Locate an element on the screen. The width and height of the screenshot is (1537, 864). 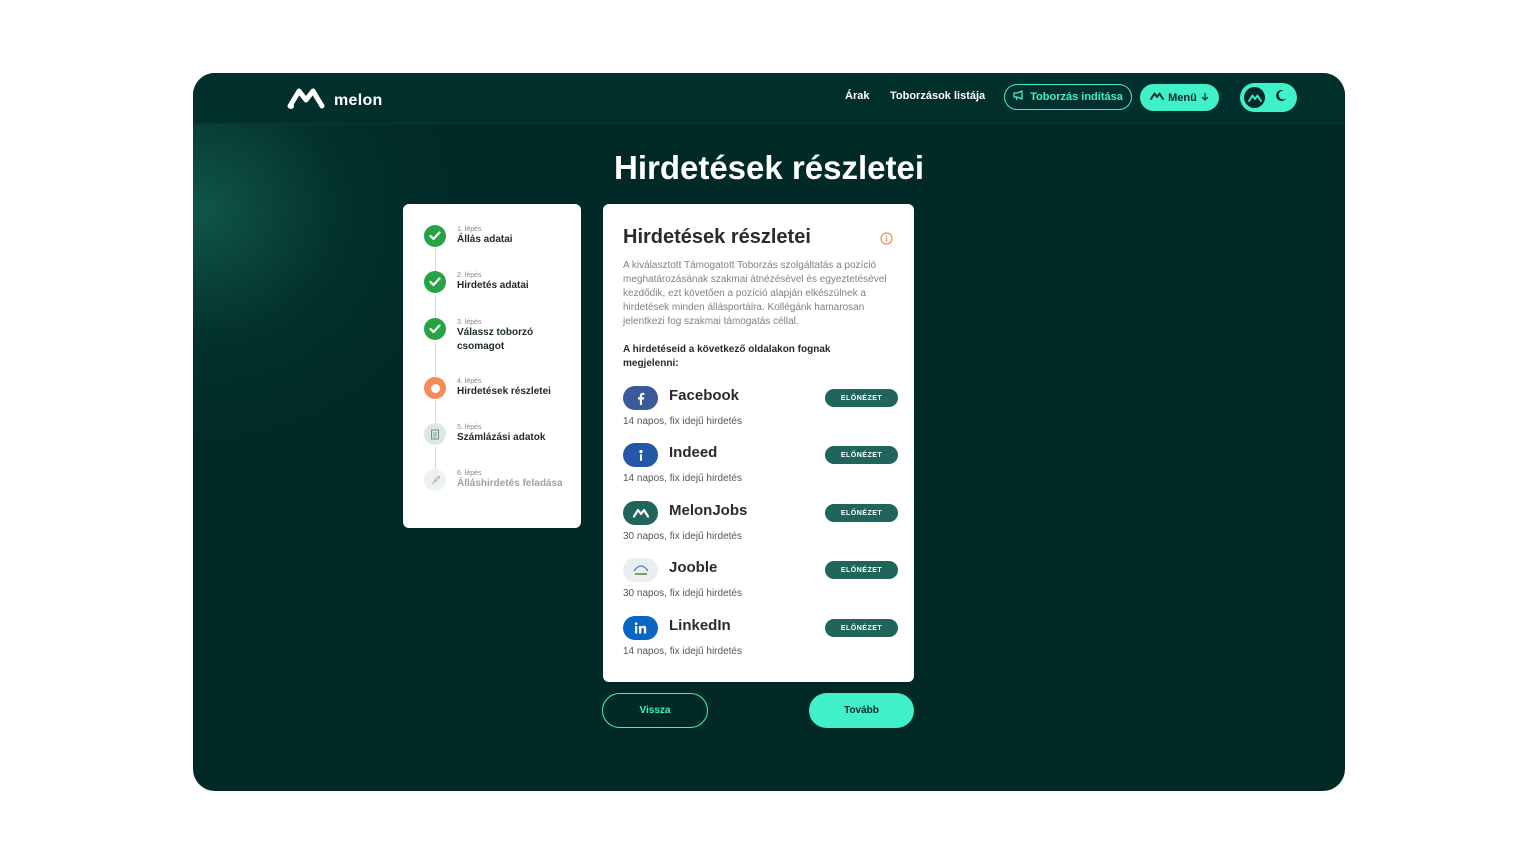
portal-name: LinkedIn is located at coordinates (700, 625).